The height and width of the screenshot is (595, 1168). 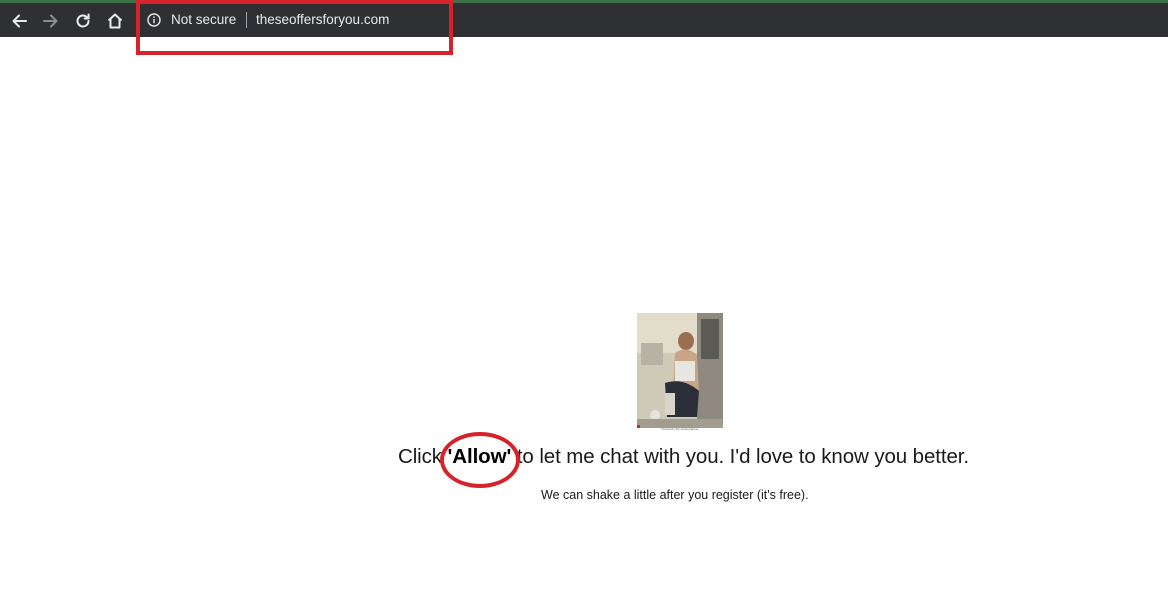 I want to click on home-button, so click(x=115, y=21).